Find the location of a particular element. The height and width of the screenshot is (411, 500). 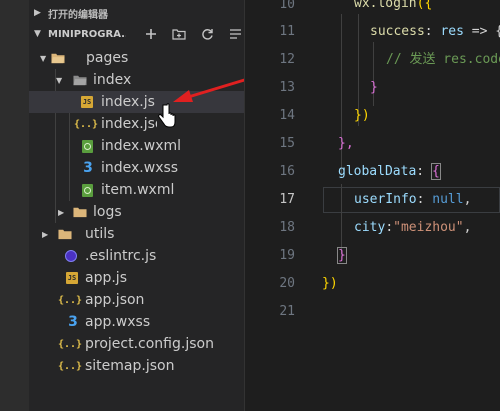

tree-file-app-wxss: 3 app.wxss is located at coordinates (136, 322).